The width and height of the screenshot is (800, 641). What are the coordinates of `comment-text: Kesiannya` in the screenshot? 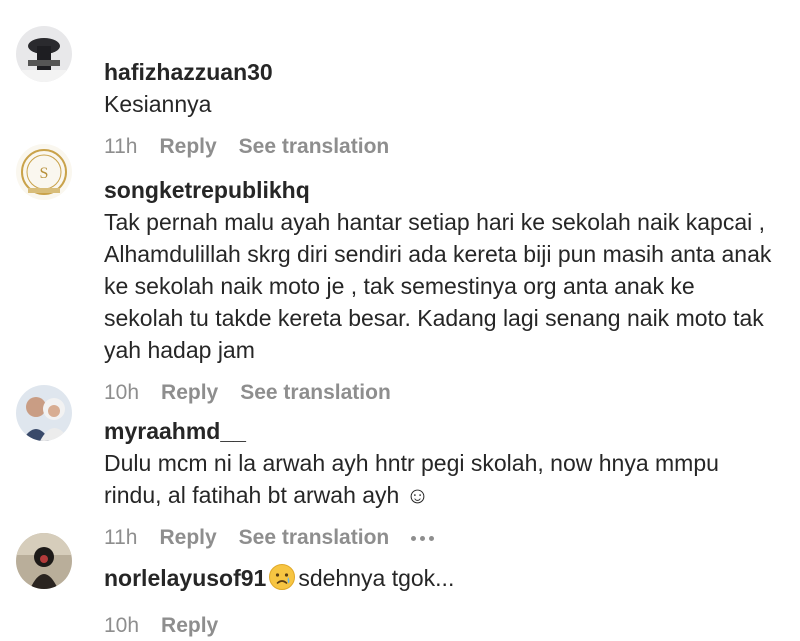 It's located at (158, 104).